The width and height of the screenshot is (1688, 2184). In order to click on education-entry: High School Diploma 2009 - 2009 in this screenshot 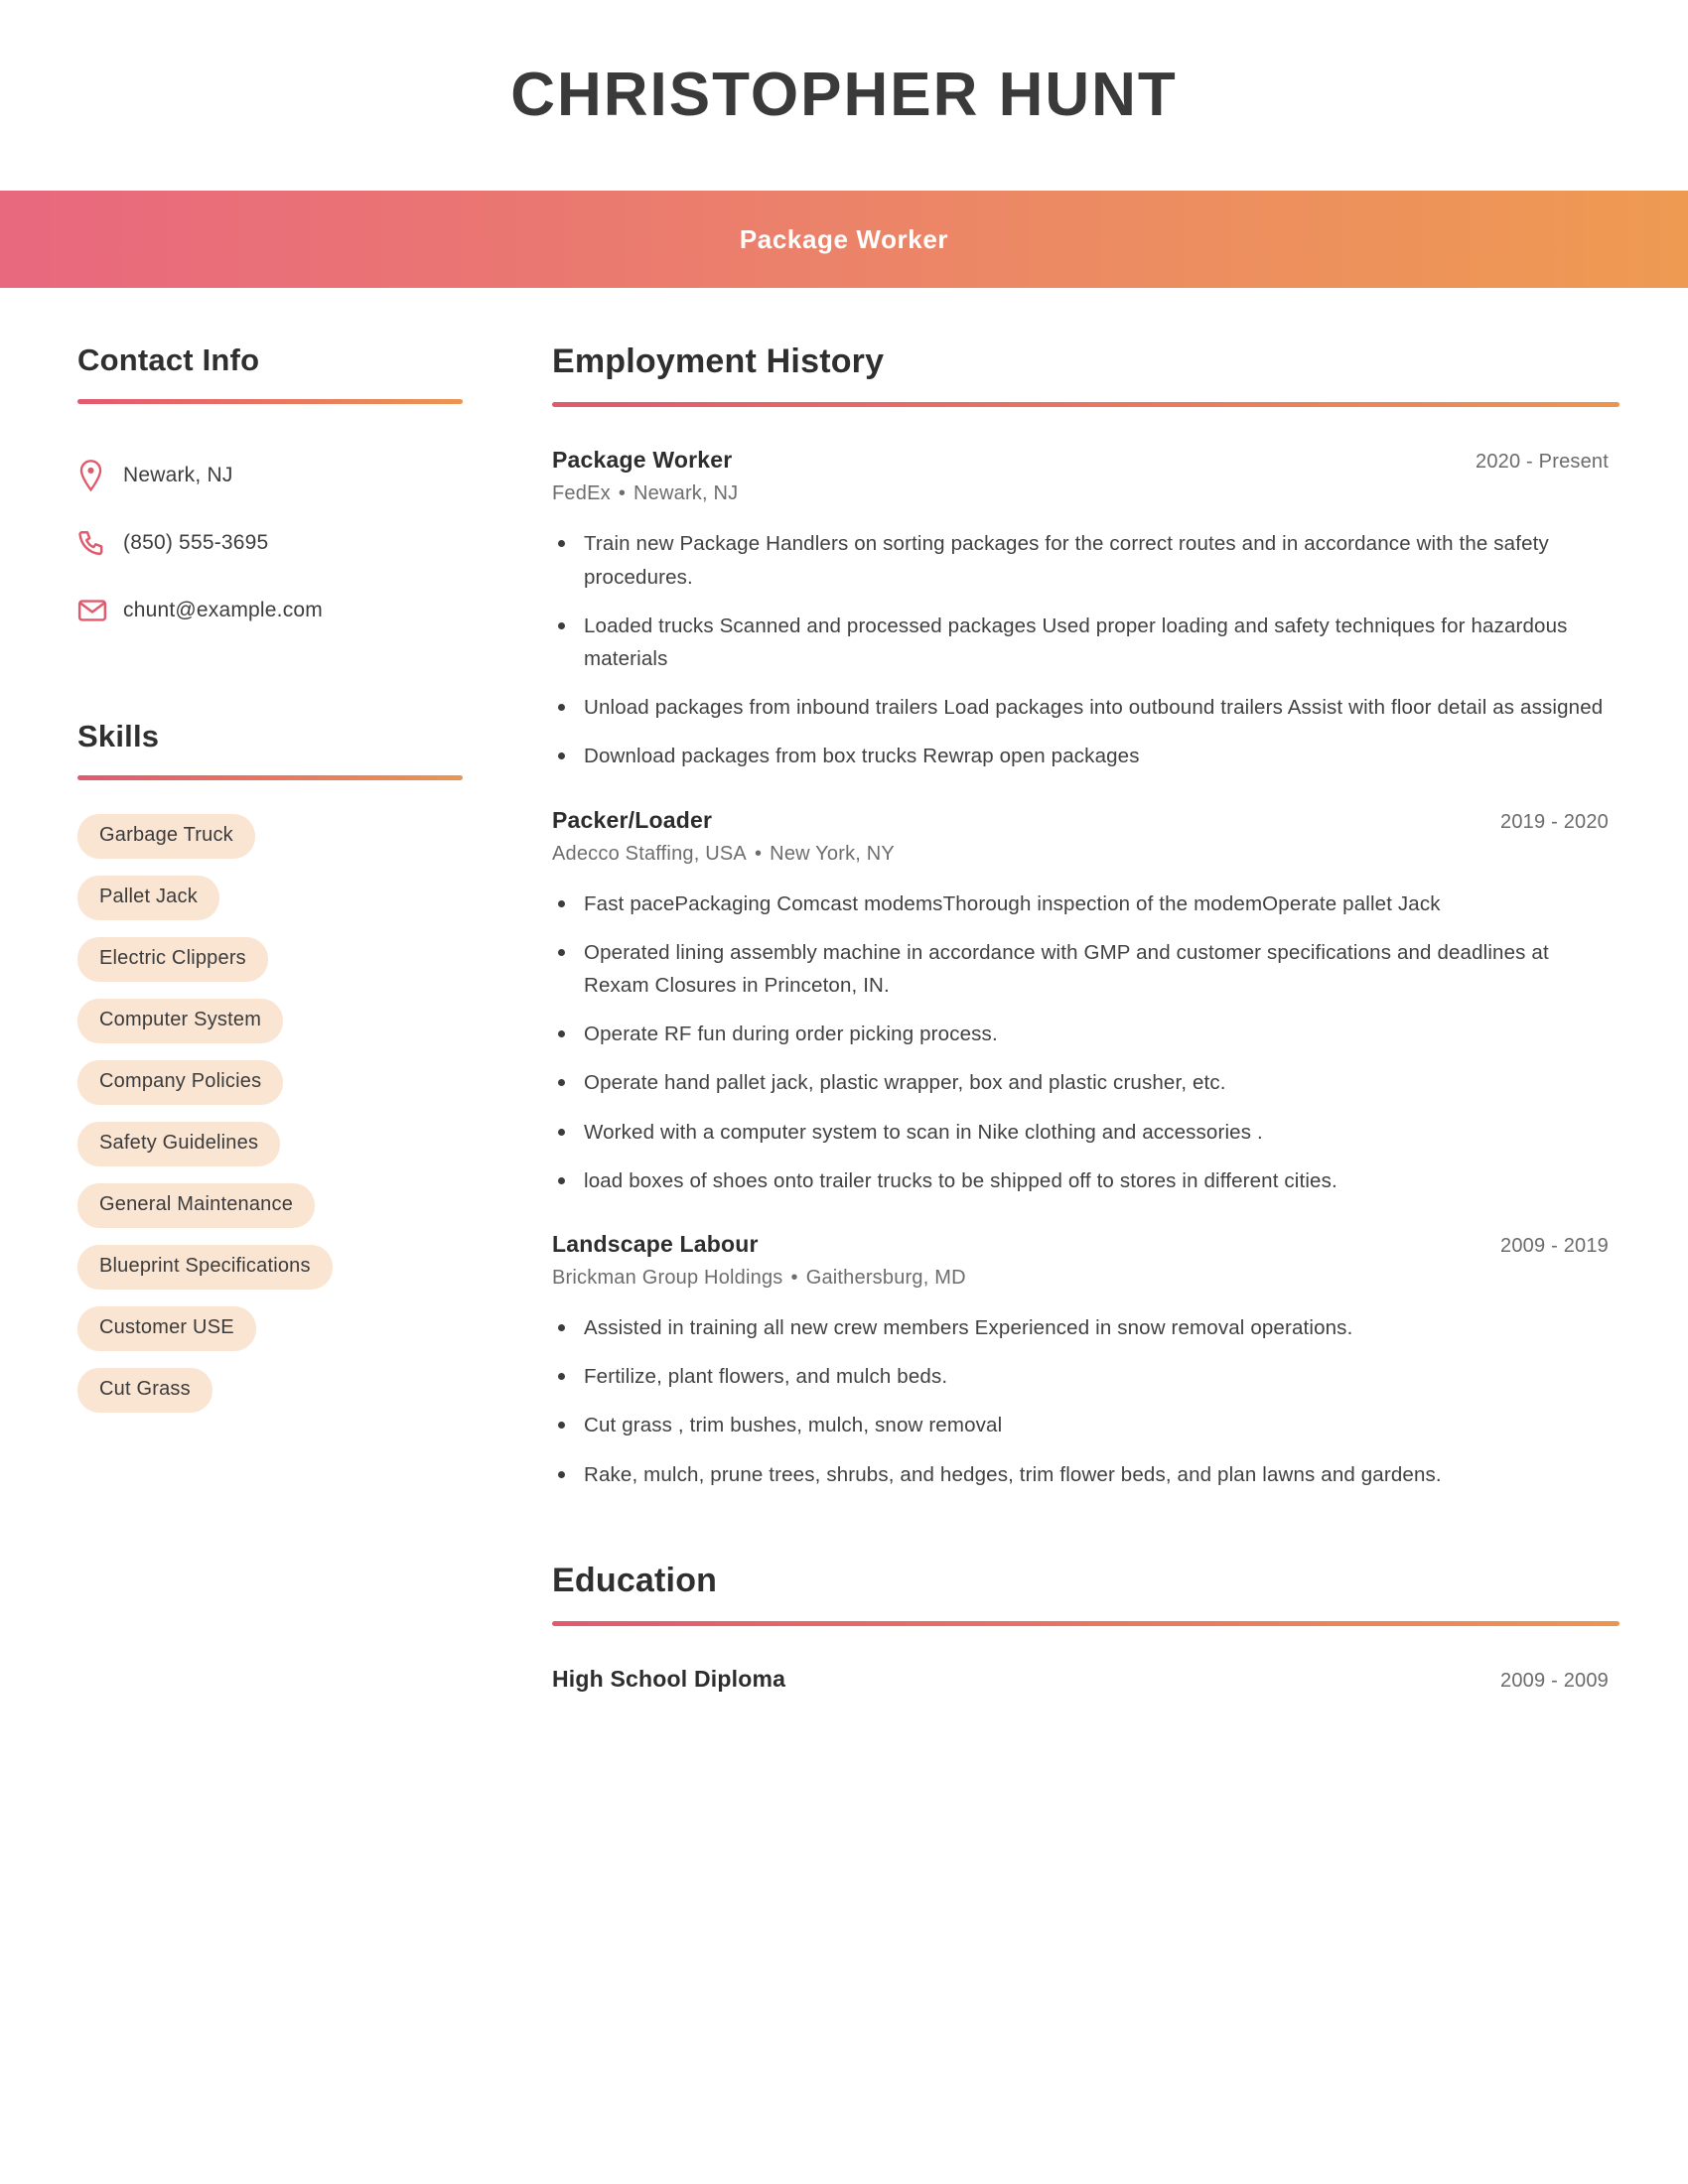, I will do `click(1080, 1679)`.